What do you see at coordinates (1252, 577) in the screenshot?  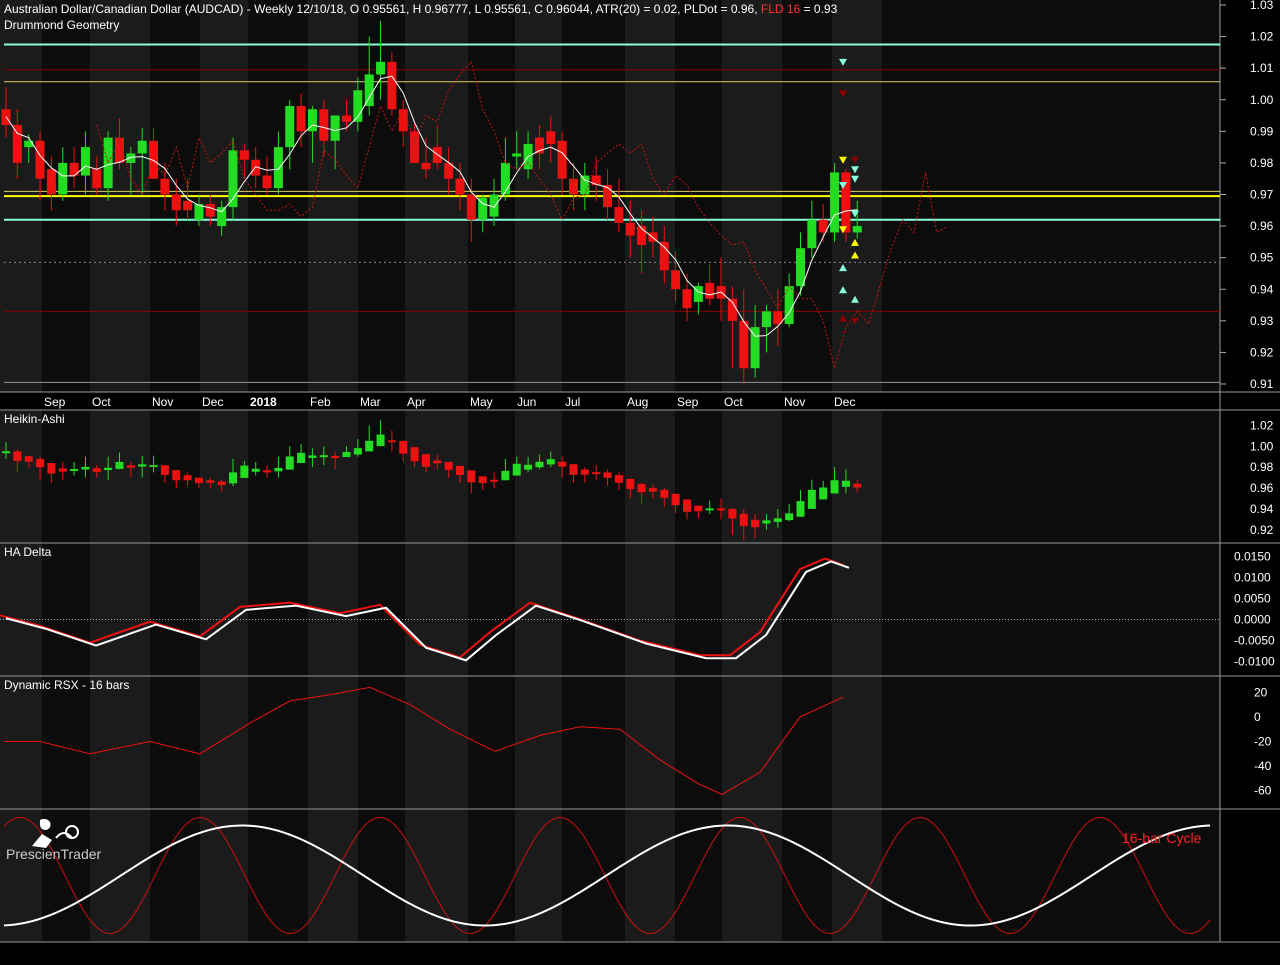 I see `delta-ytick-label: 0.0100` at bounding box center [1252, 577].